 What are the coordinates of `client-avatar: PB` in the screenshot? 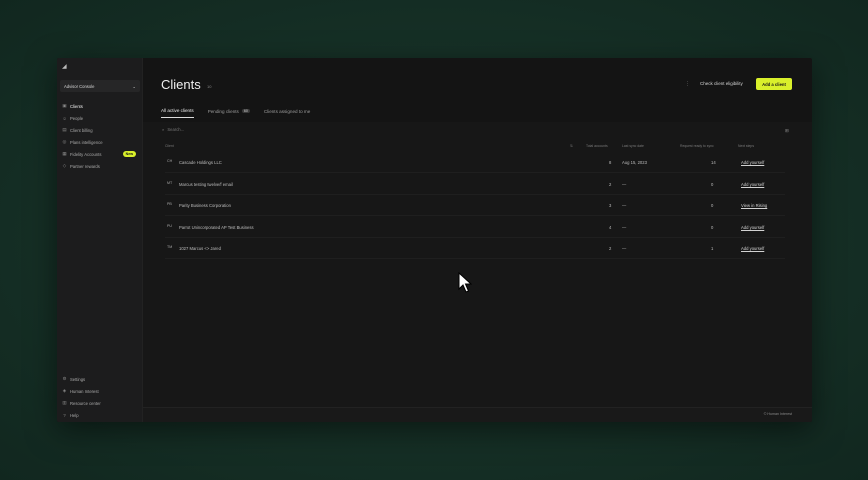 It's located at (169, 204).